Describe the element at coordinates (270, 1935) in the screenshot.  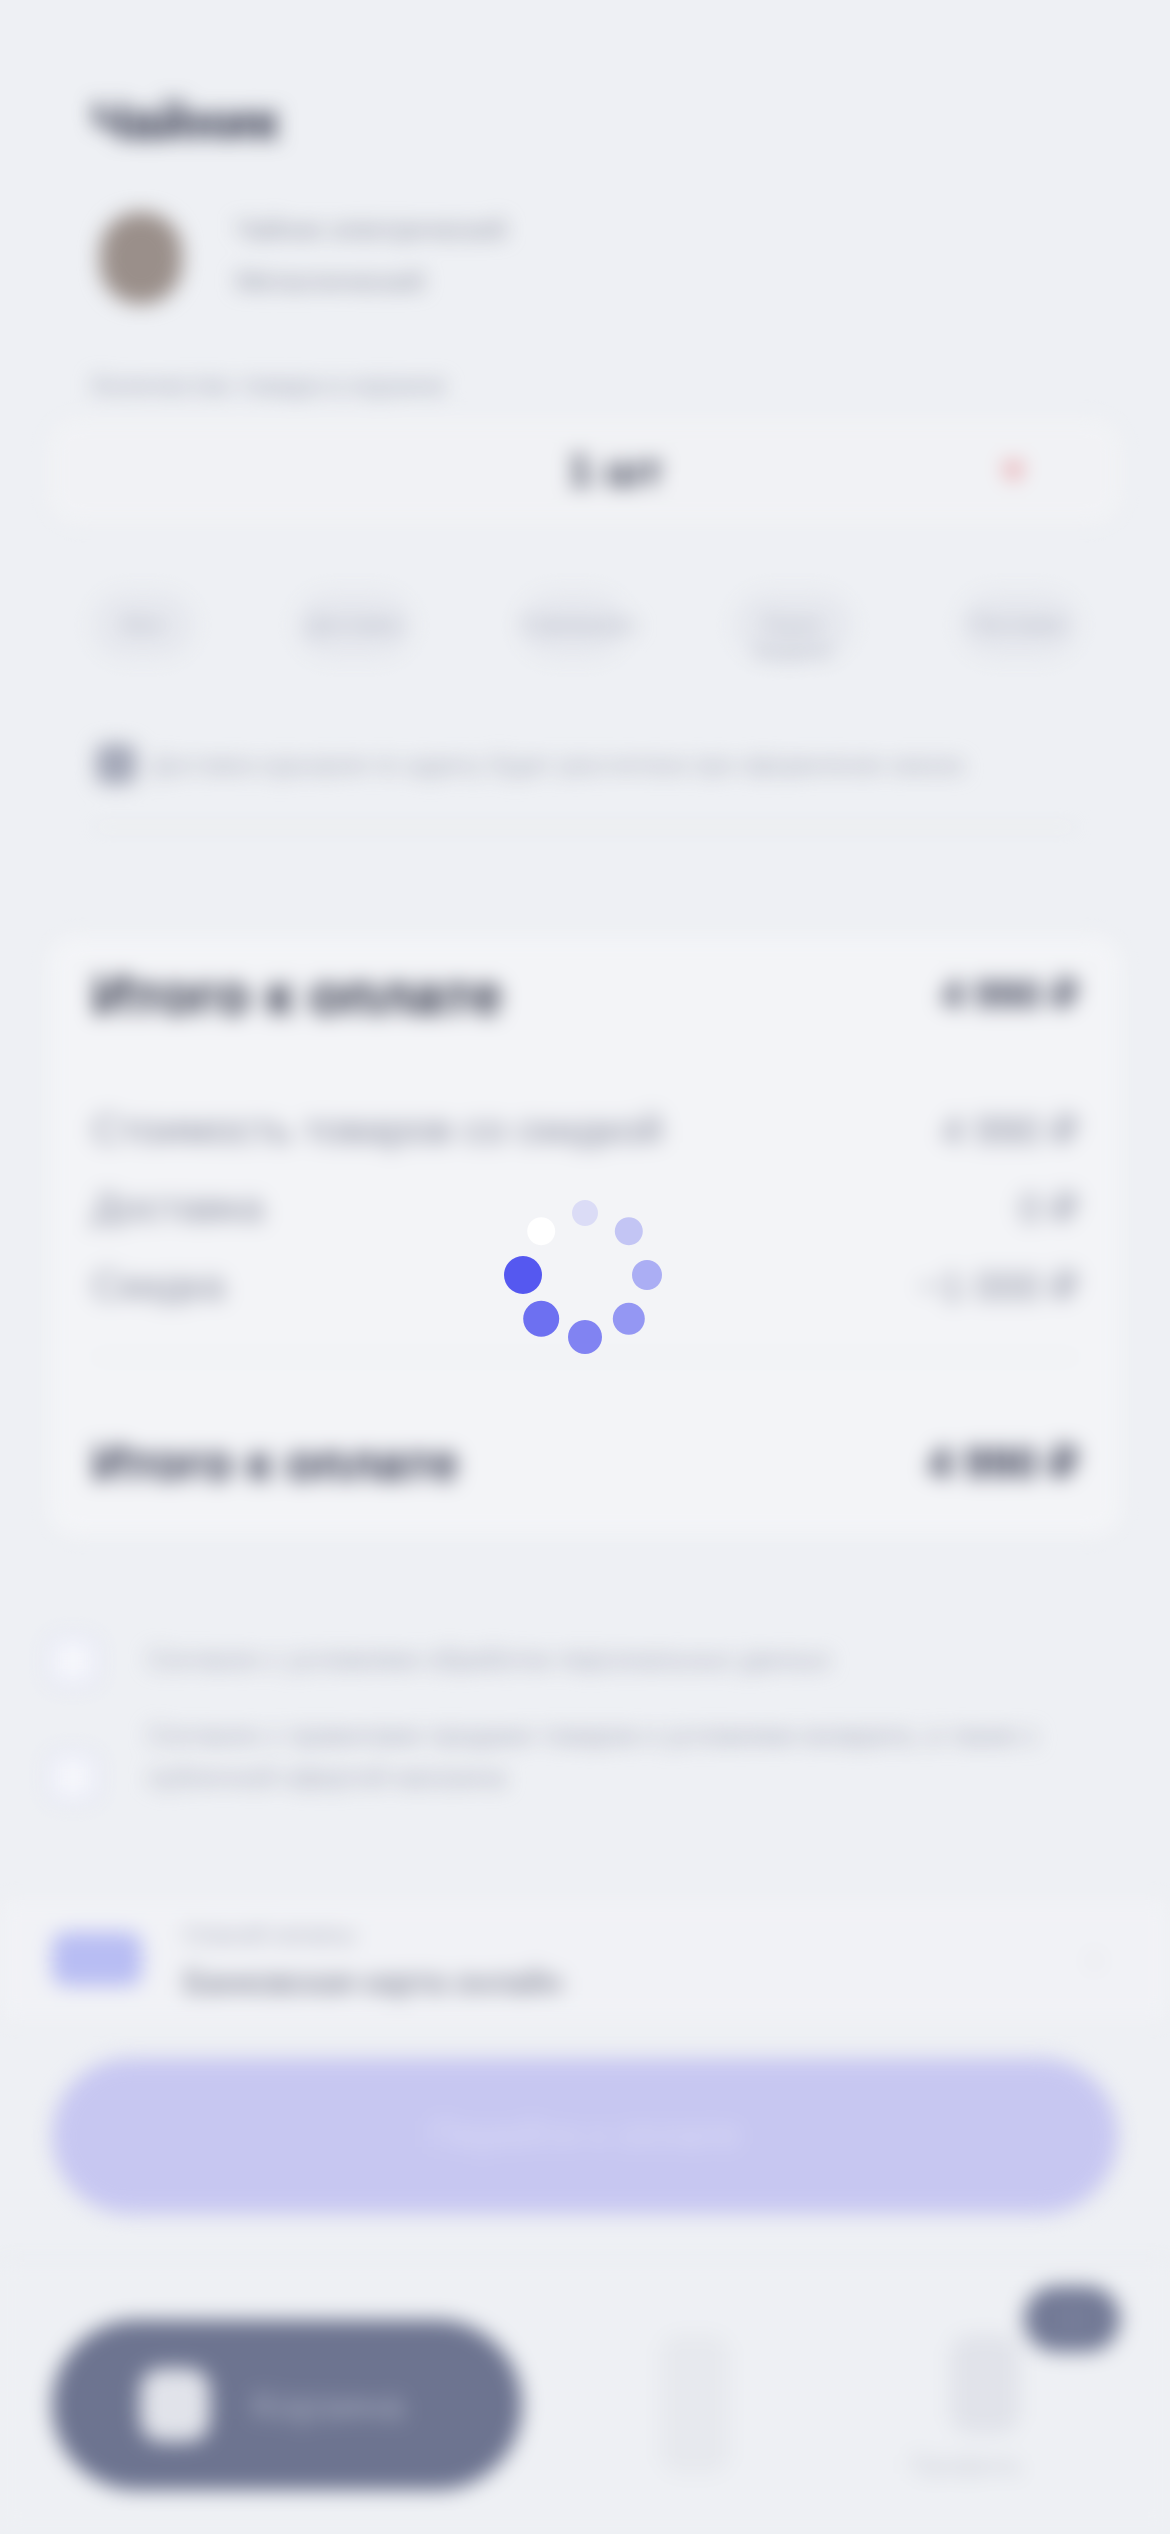
I see `payment-caption: Способ оплаты` at that location.